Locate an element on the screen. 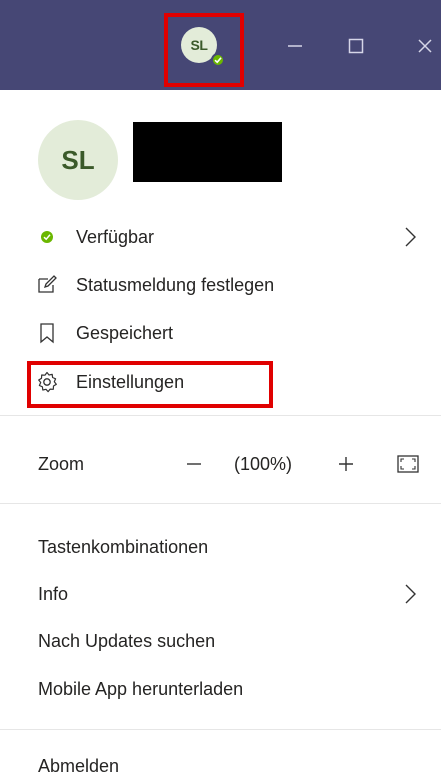  minus-icon is located at coordinates (194, 464).